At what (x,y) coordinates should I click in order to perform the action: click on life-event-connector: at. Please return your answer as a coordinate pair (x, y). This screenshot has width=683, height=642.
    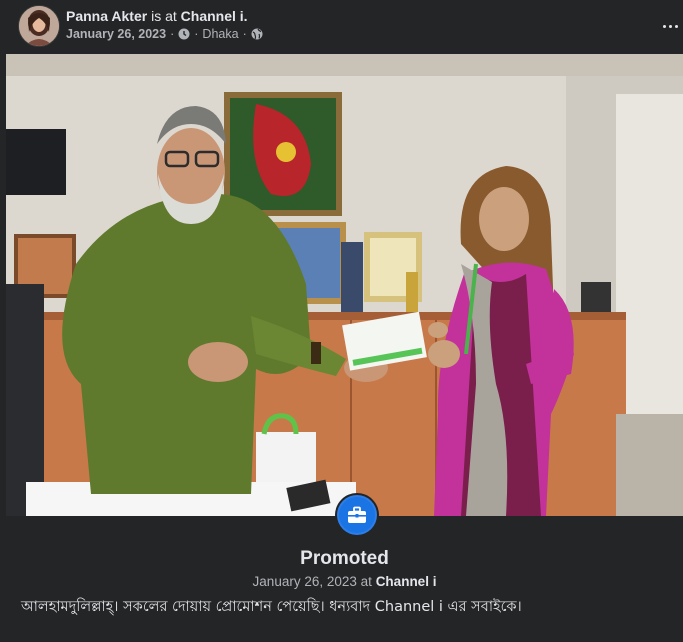
    Looking at the image, I should click on (366, 581).